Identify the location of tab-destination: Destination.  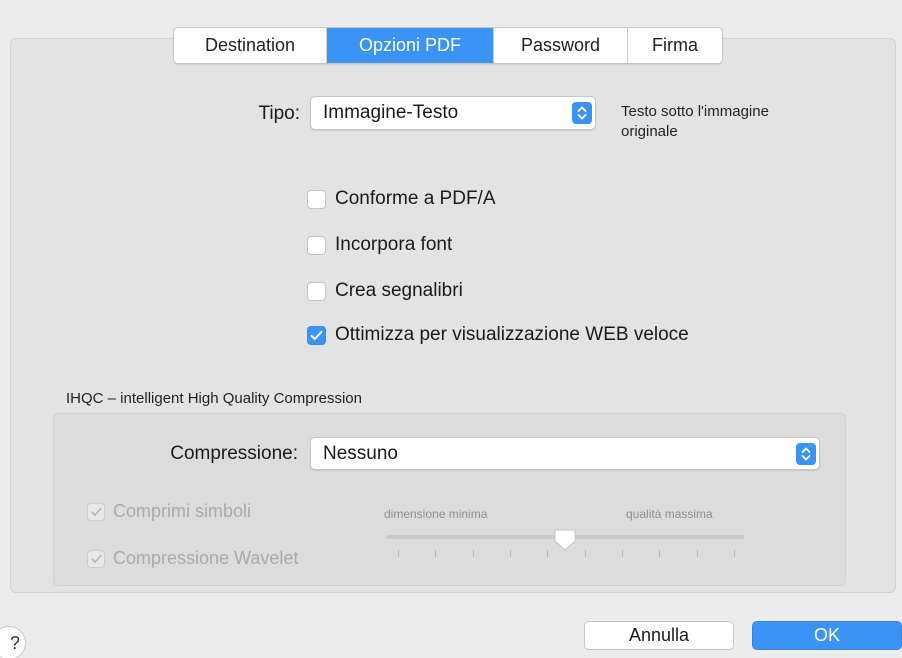
(250, 45).